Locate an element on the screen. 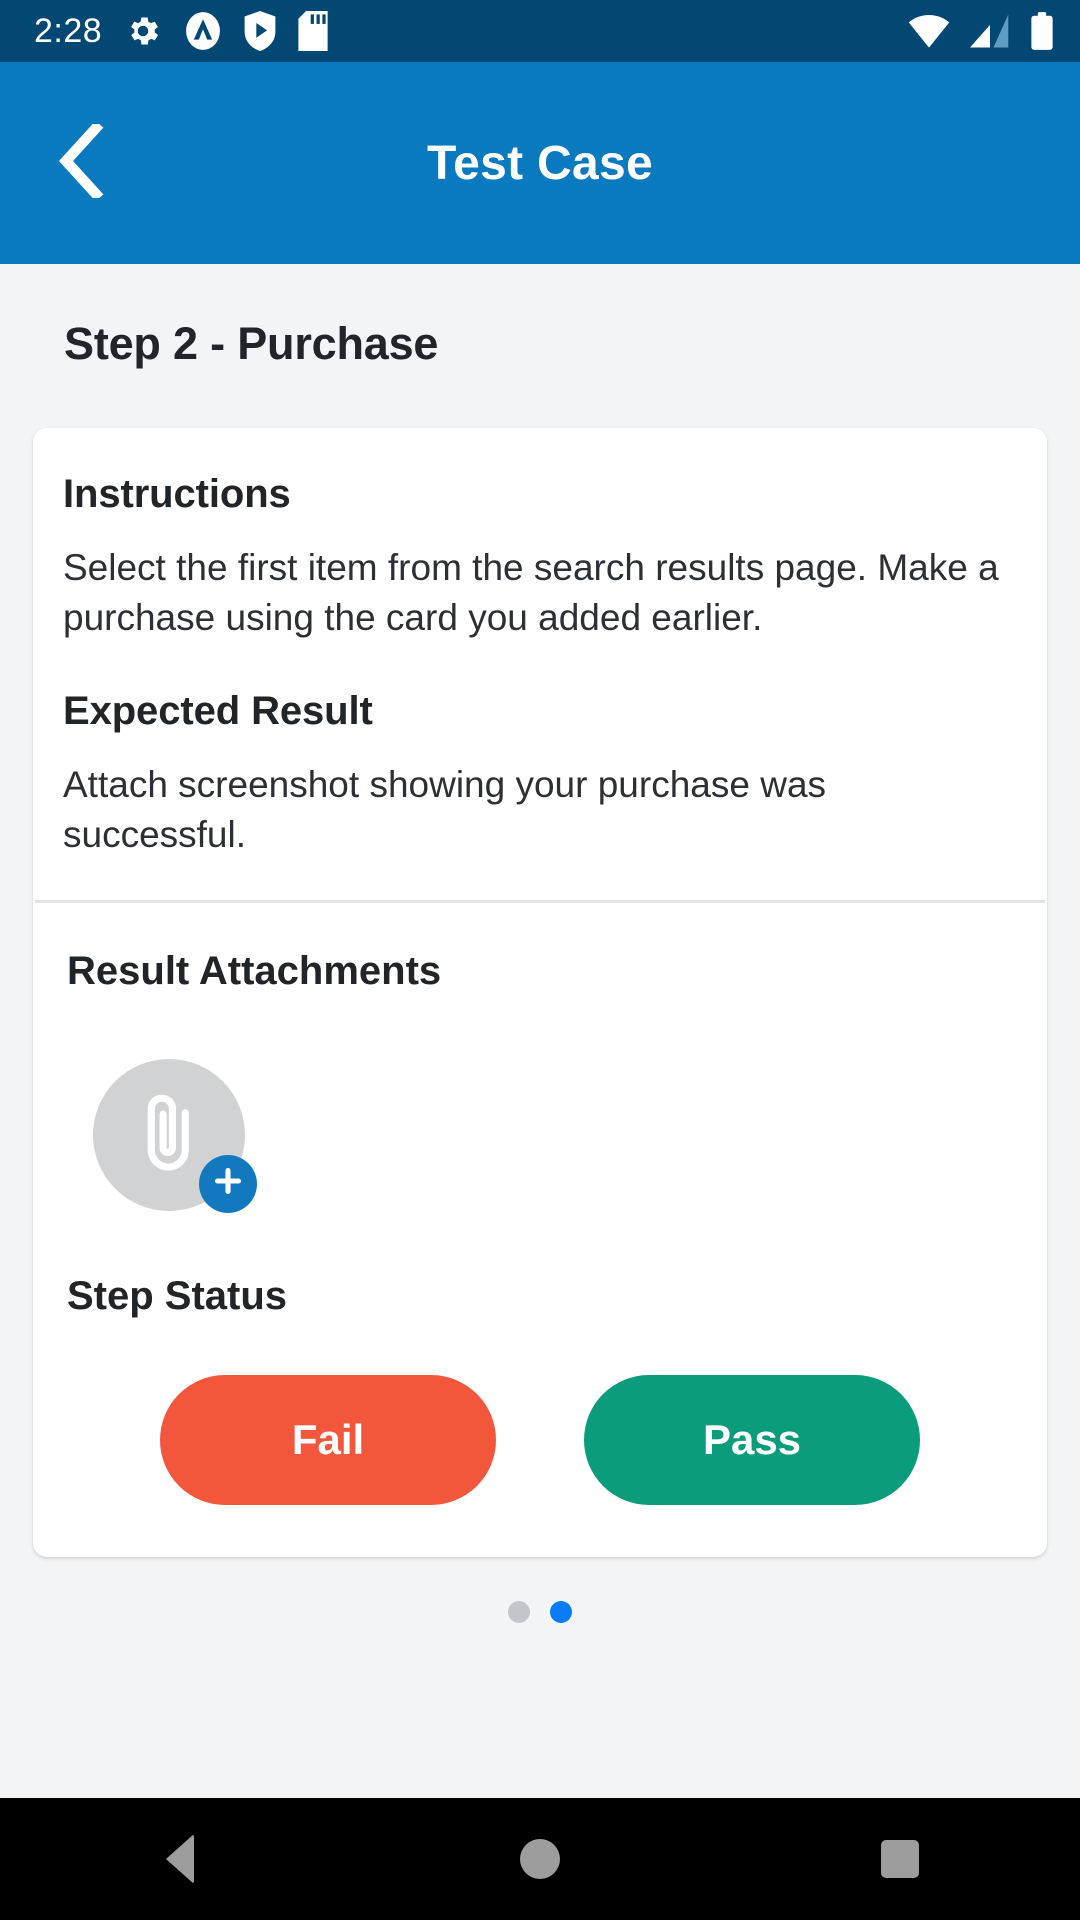 The height and width of the screenshot is (1920, 1080). system-nav-bar is located at coordinates (540, 1859).